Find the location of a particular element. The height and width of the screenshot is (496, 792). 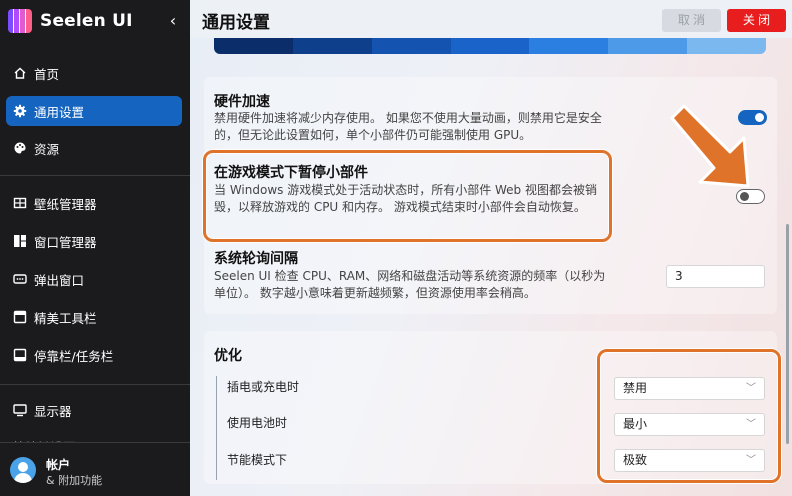

sidebar-item-label: 窗口管理器 is located at coordinates (65, 242).